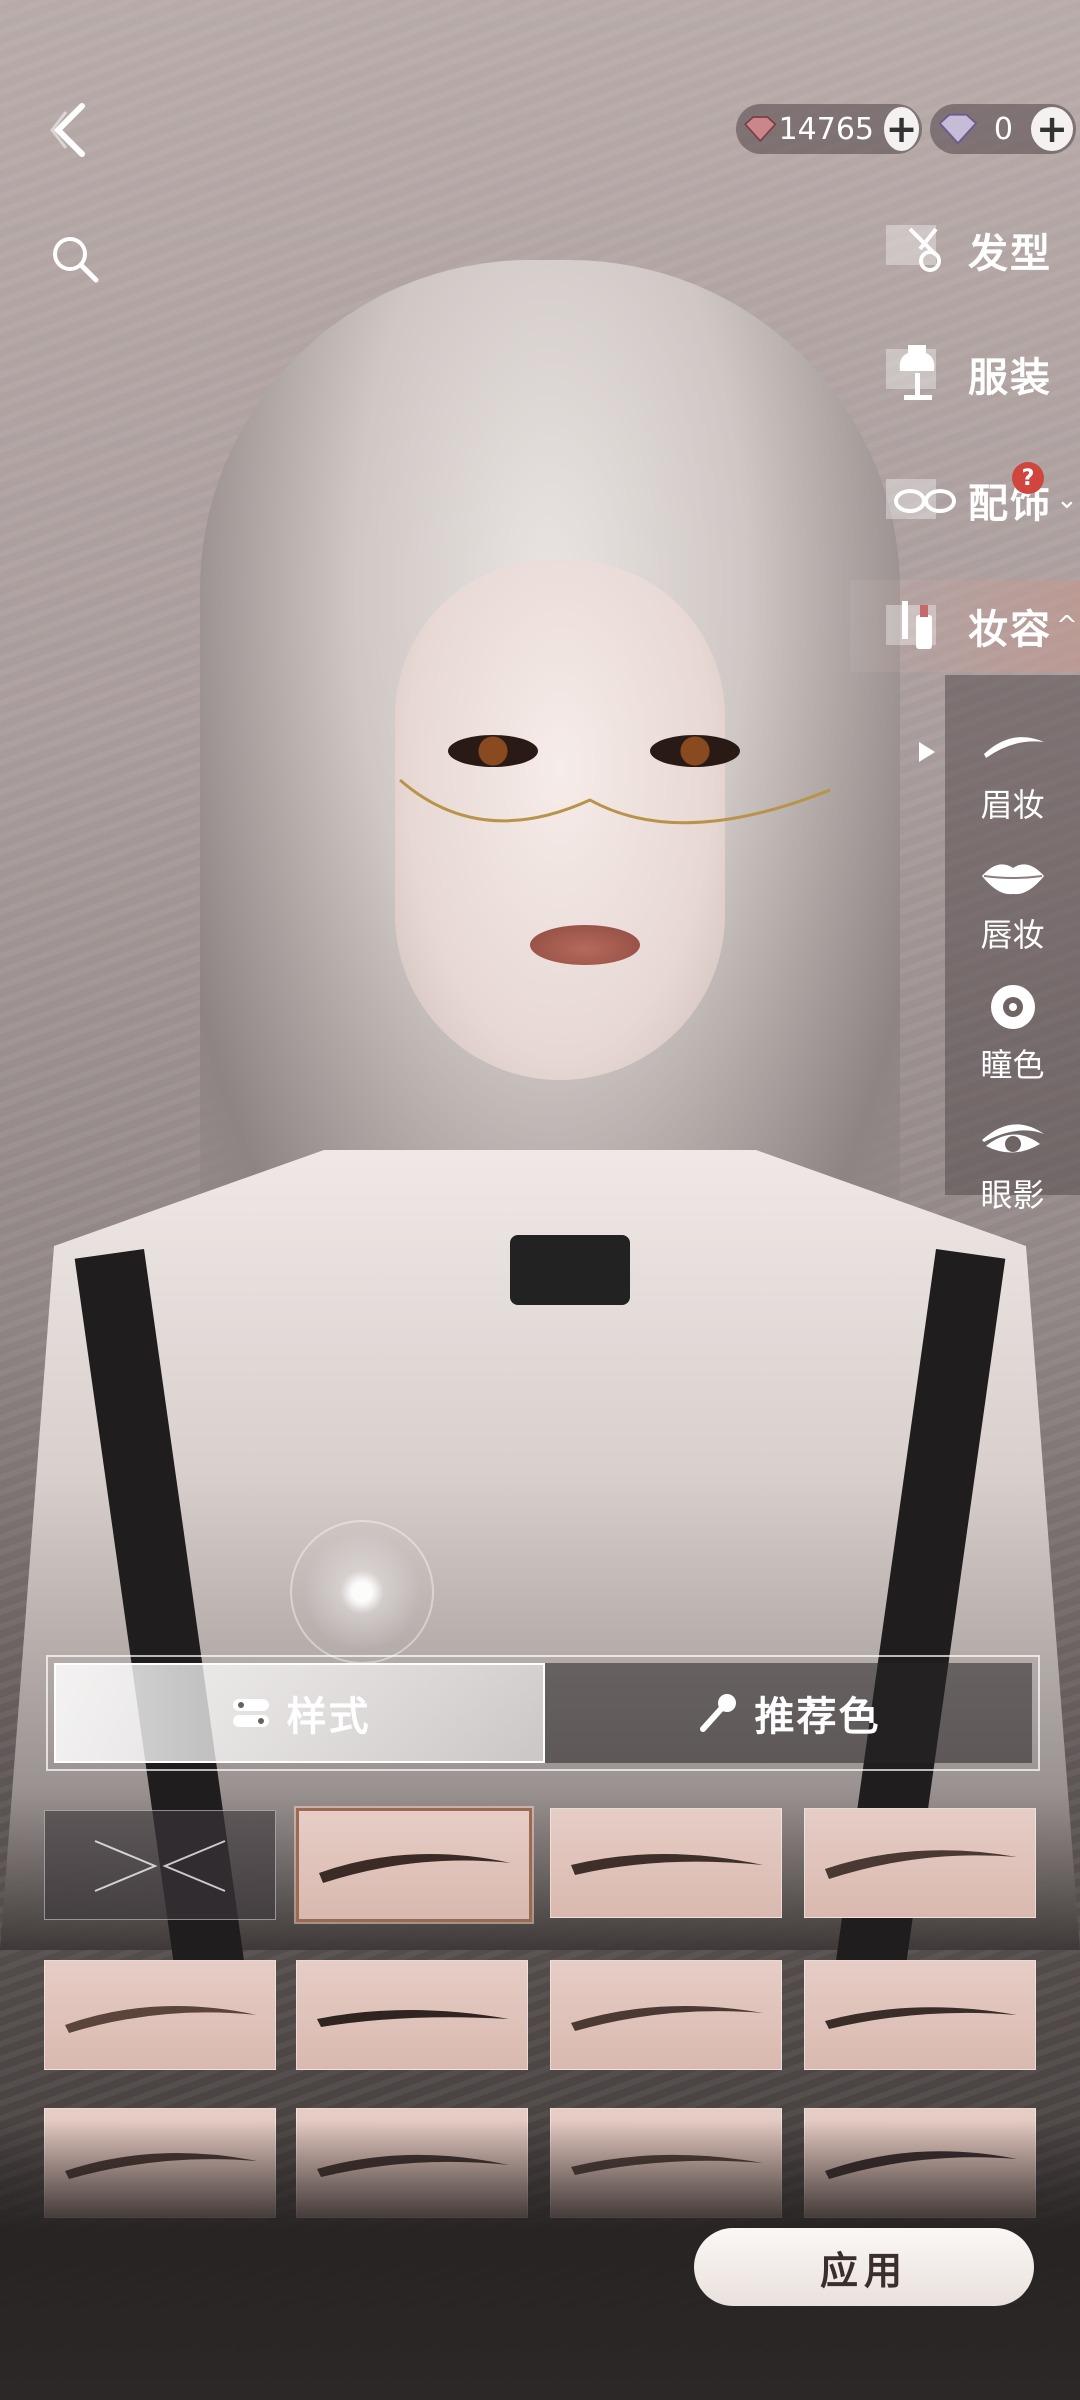  I want to click on subcategory-eyebrow: 眉妆, so click(999, 785).